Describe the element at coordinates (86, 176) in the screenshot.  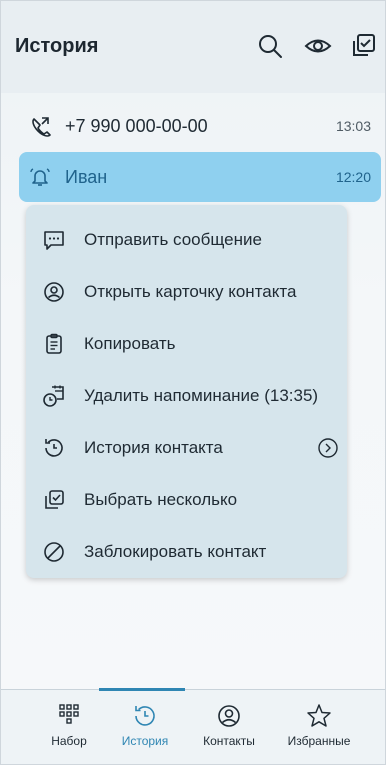
I see `call-name: Иван` at that location.